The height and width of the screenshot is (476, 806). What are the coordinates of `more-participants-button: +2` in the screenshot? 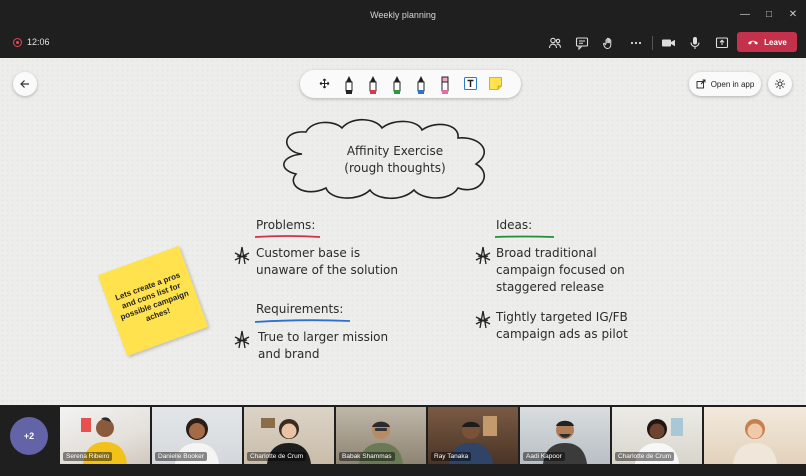 It's located at (29, 436).